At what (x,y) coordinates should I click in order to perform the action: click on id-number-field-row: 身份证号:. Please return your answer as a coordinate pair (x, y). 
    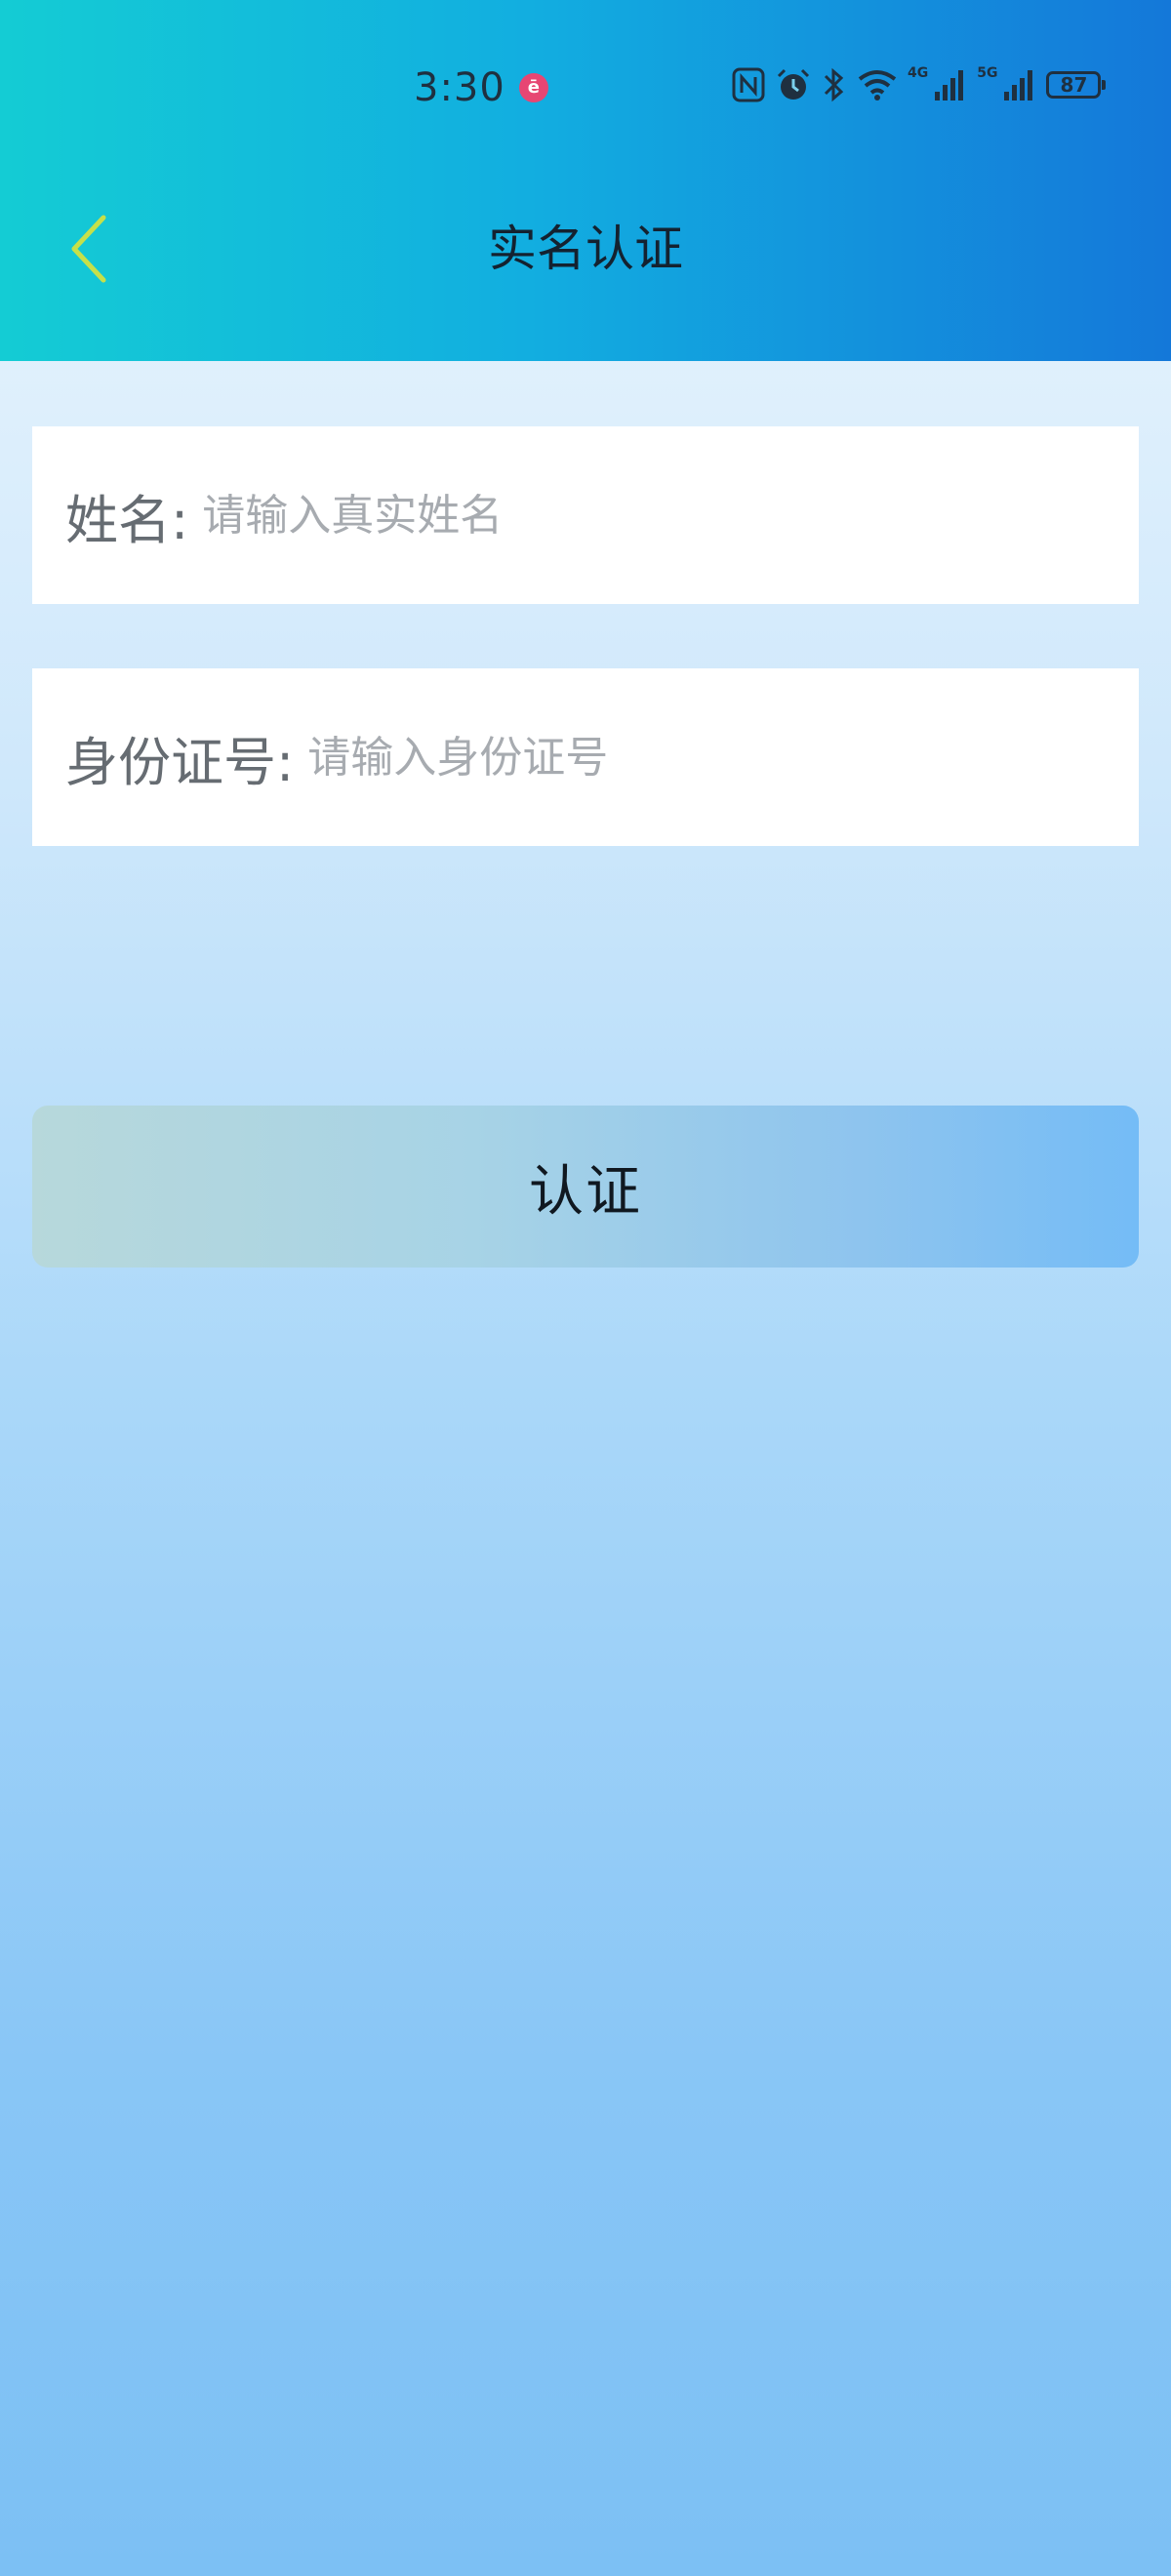
    Looking at the image, I should click on (585, 757).